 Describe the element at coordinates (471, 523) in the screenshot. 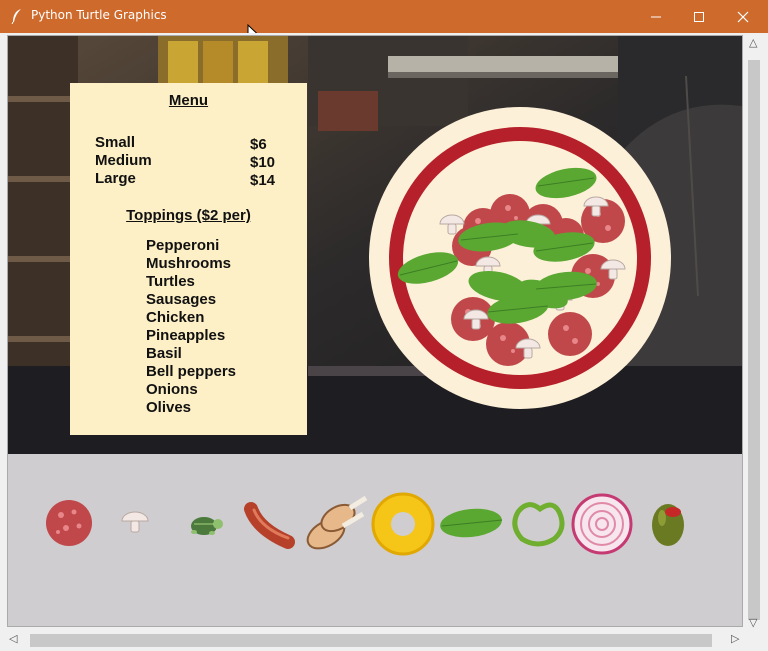

I see `basil-icon` at that location.